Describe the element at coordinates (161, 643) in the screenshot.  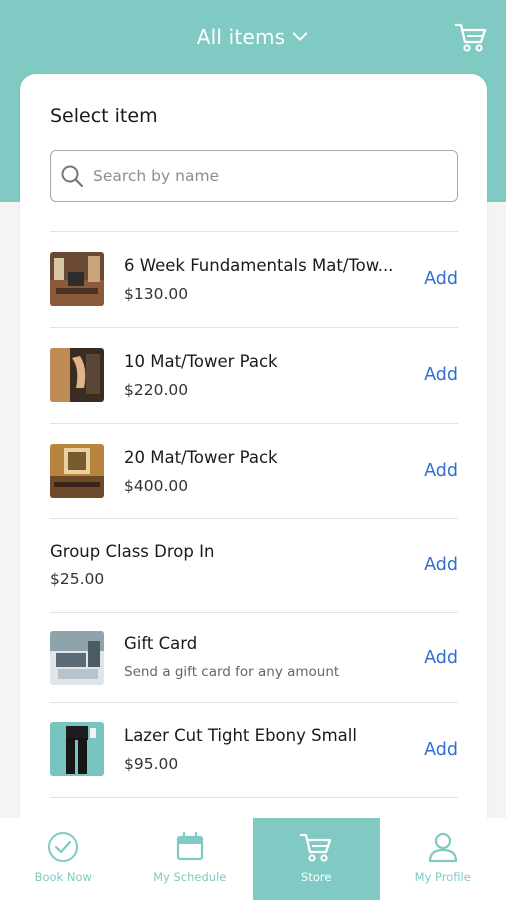
I see `item-name: Gift Card` at that location.